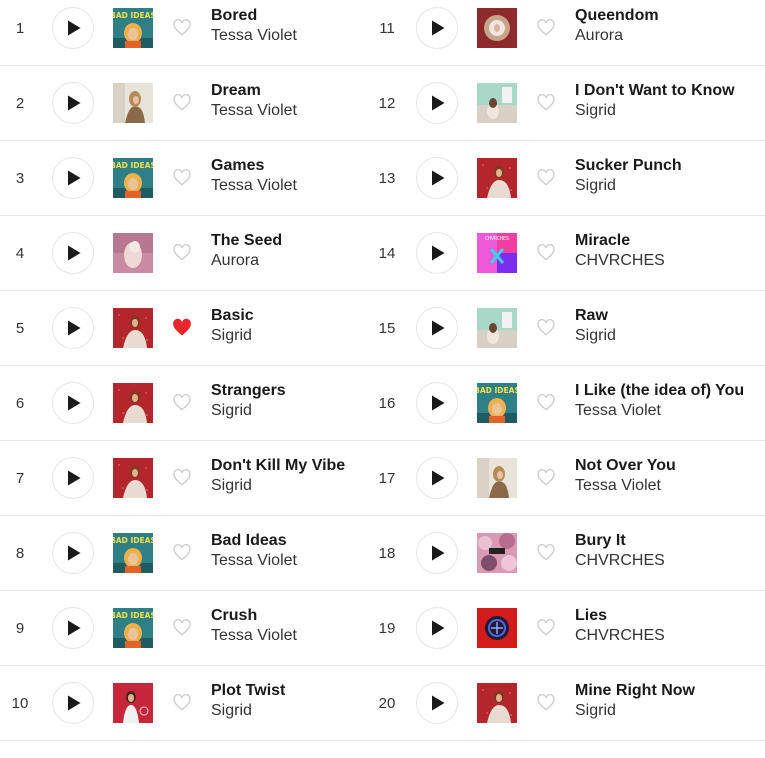  Describe the element at coordinates (565, 178) in the screenshot. I see `track-row: 13 Sucker Punch Sigrid` at that location.